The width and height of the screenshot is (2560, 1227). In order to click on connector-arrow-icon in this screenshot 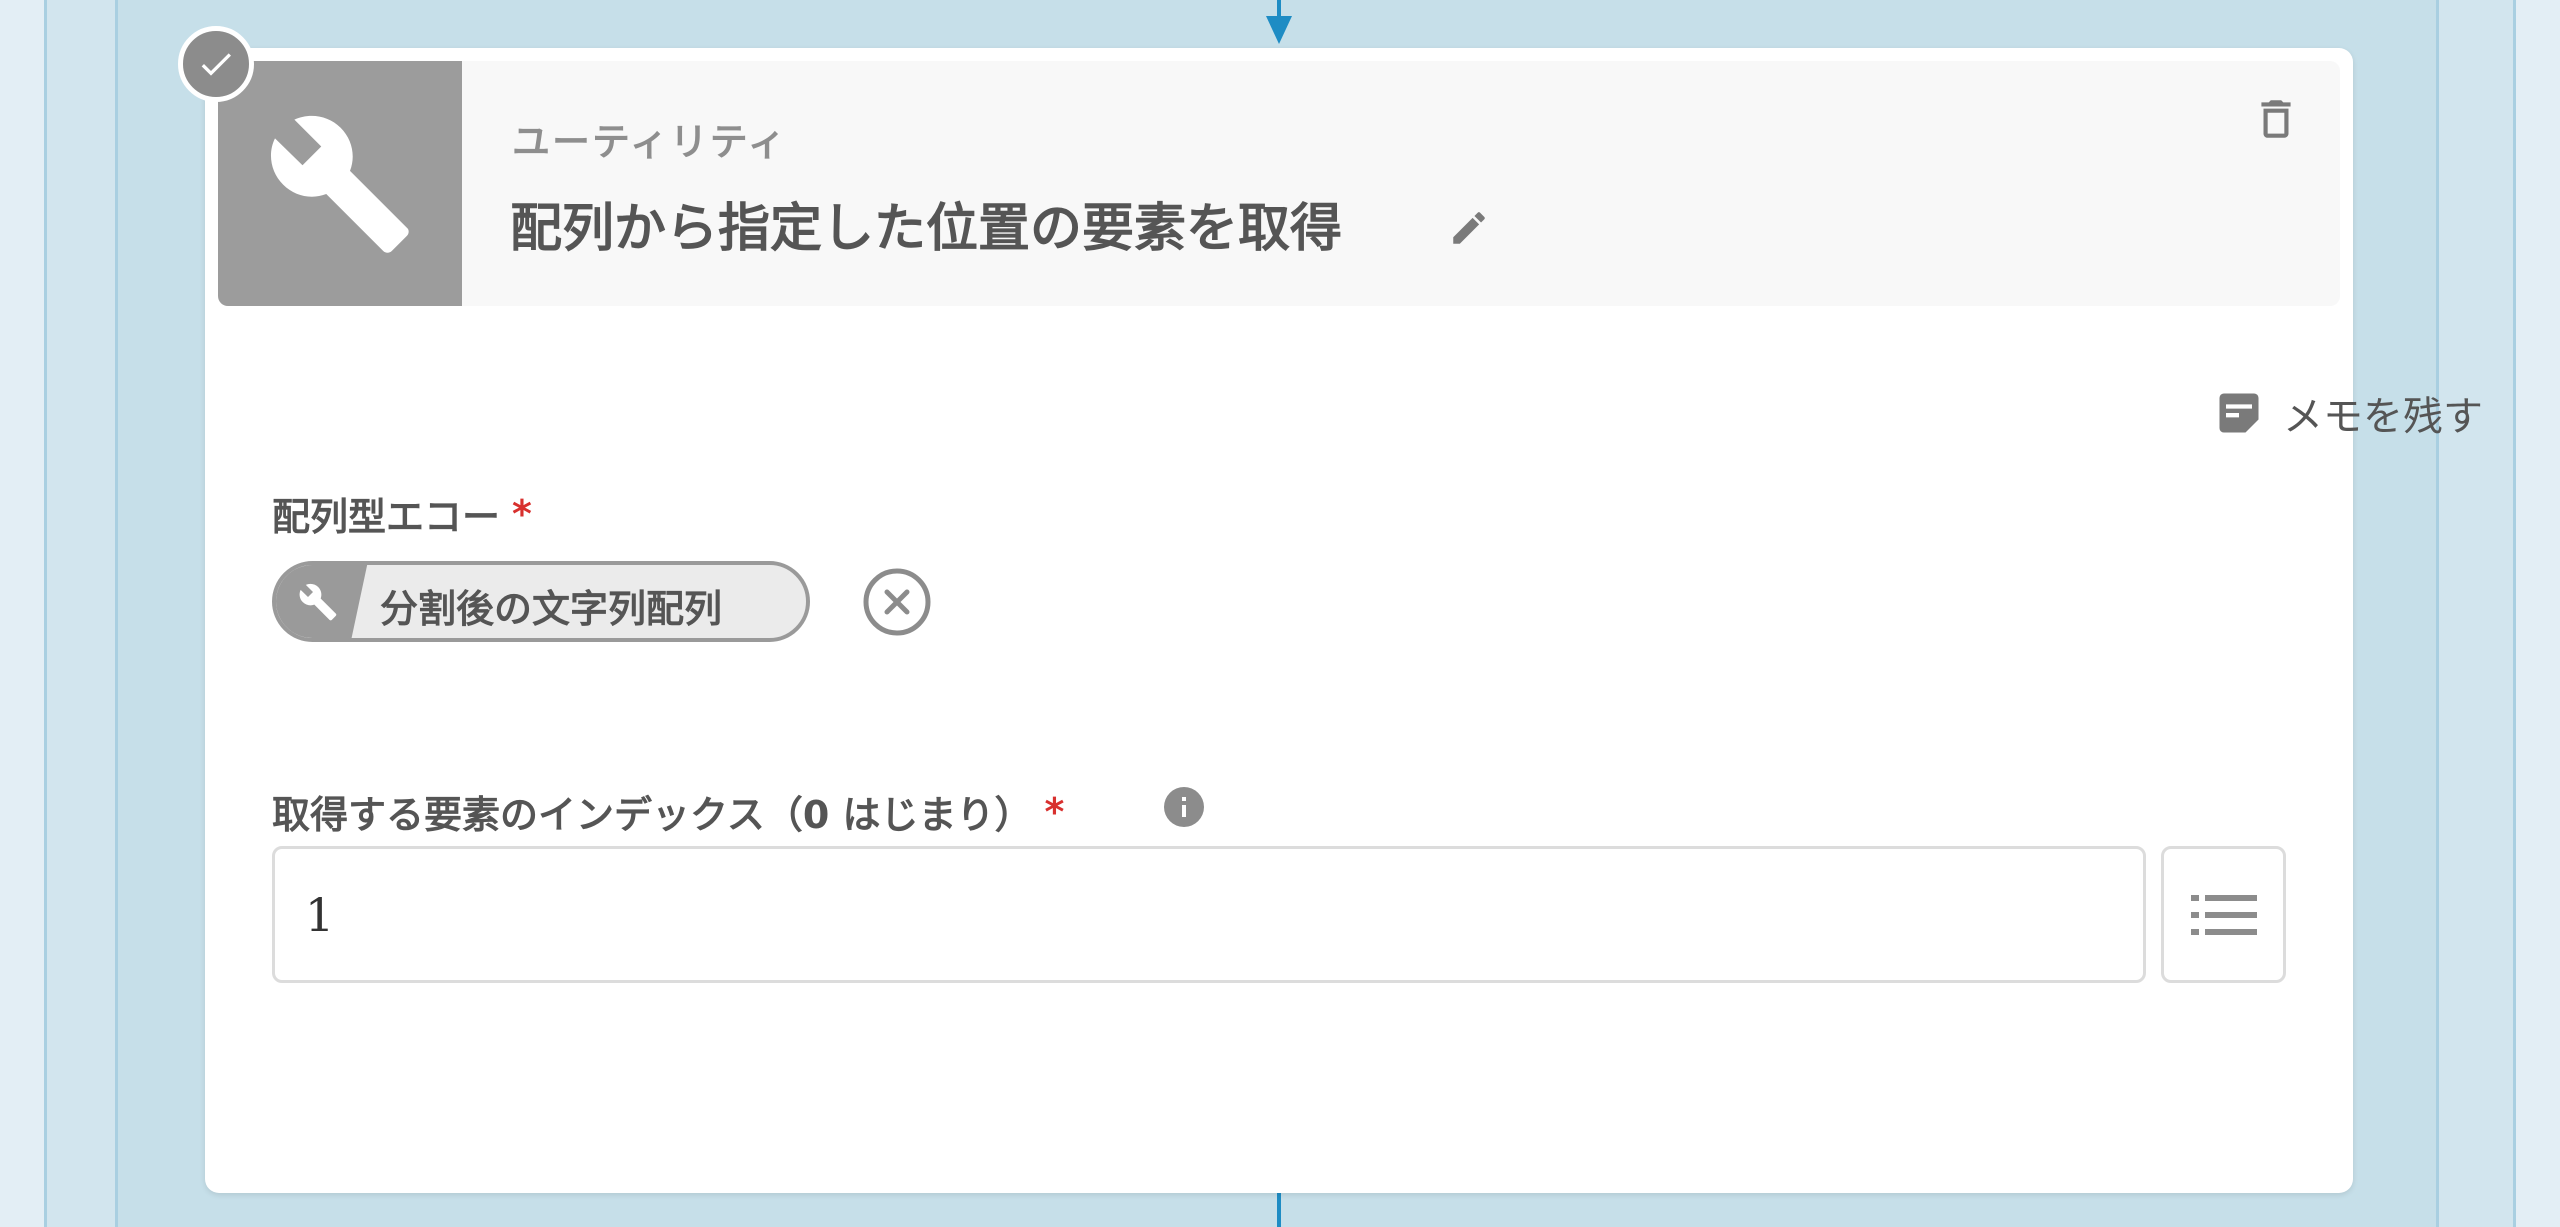, I will do `click(1279, 30)`.